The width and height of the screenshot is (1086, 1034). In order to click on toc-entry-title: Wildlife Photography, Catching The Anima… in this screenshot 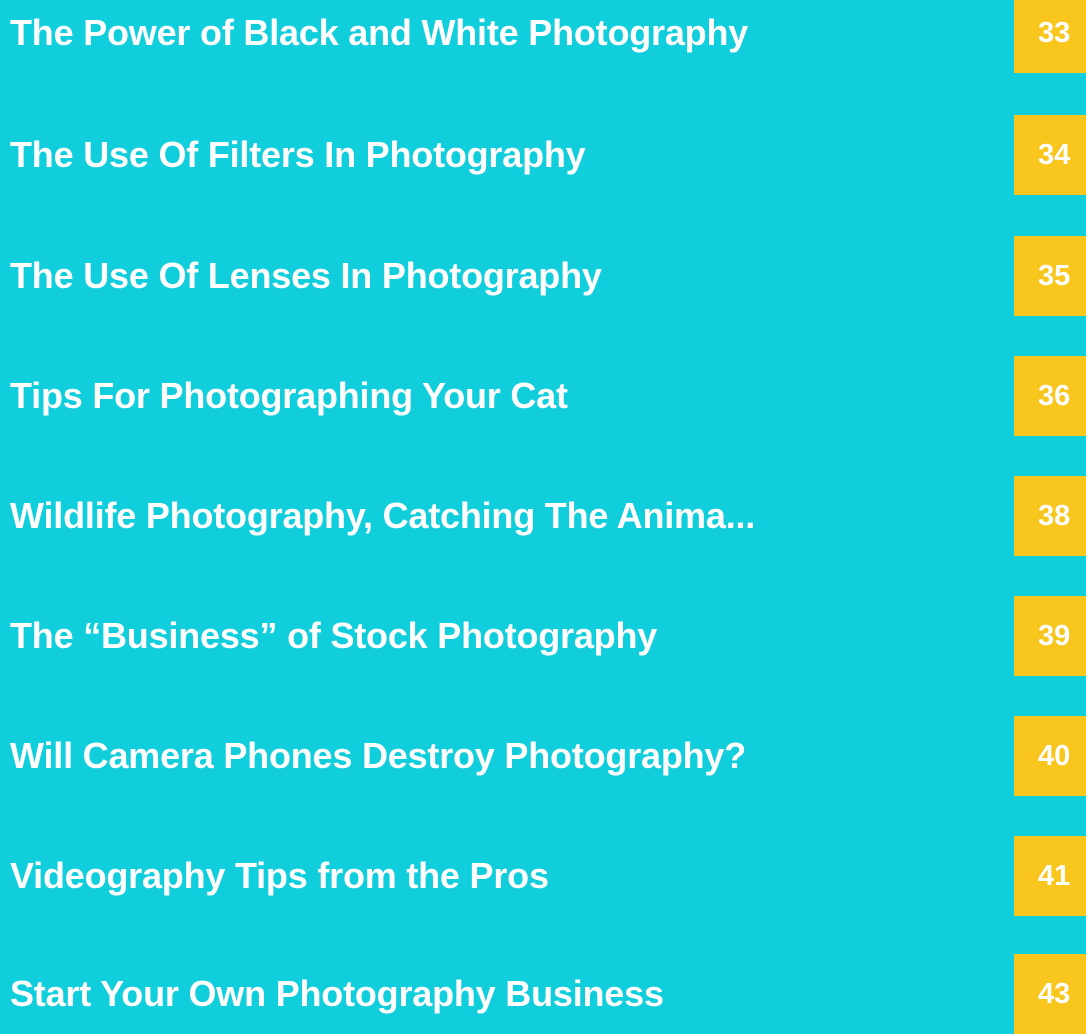, I will do `click(383, 515)`.